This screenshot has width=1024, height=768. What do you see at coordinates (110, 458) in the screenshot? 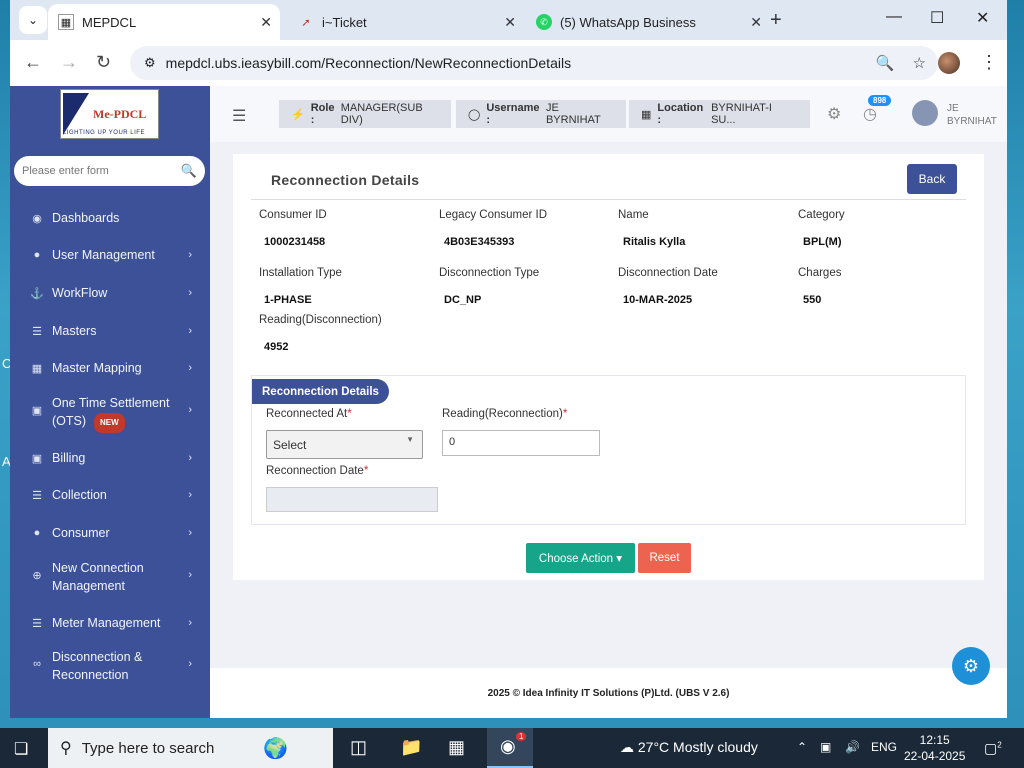
I see `sidebar-item-billing: ▣ Billing ›` at bounding box center [110, 458].